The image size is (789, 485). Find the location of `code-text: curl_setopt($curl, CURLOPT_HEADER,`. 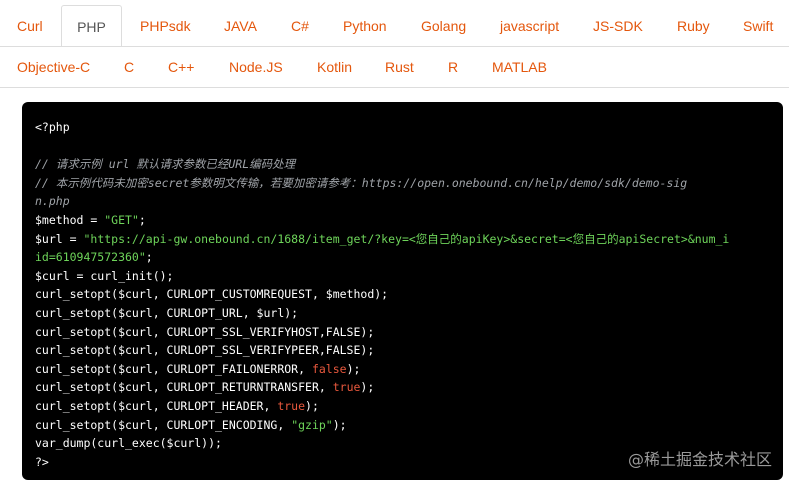

code-text: curl_setopt($curl, CURLOPT_HEADER, is located at coordinates (156, 405).